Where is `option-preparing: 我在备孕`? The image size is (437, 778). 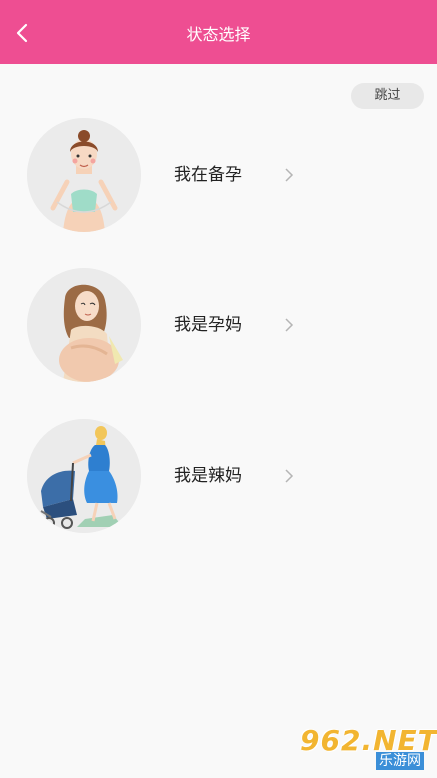 option-preparing: 我在备孕 is located at coordinates (218, 176).